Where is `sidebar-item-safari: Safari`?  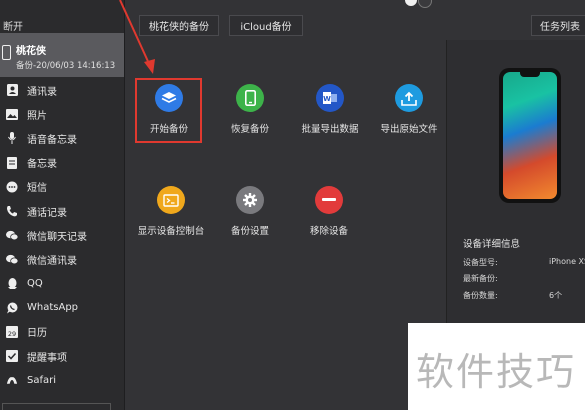
sidebar-item-safari: Safari is located at coordinates (62, 380).